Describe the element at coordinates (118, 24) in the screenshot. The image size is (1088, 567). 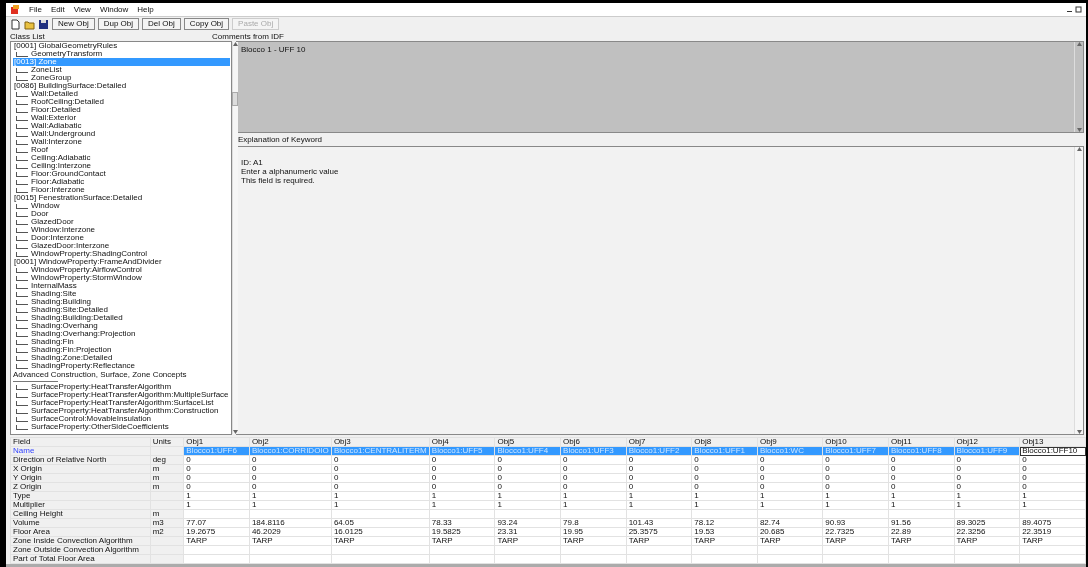
I see `toolbar-button: Dup Obj` at that location.